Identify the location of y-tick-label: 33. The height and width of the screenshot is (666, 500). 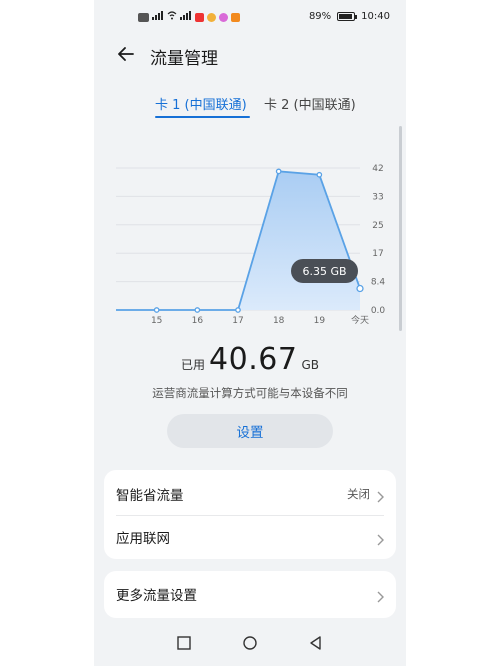
(377, 197).